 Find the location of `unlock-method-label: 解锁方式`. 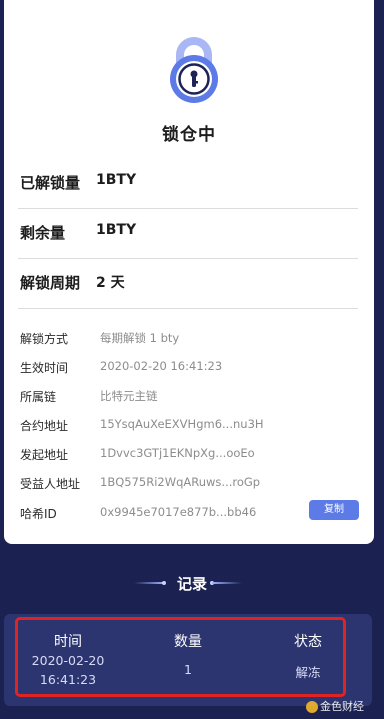

unlock-method-label: 解锁方式 is located at coordinates (44, 339).